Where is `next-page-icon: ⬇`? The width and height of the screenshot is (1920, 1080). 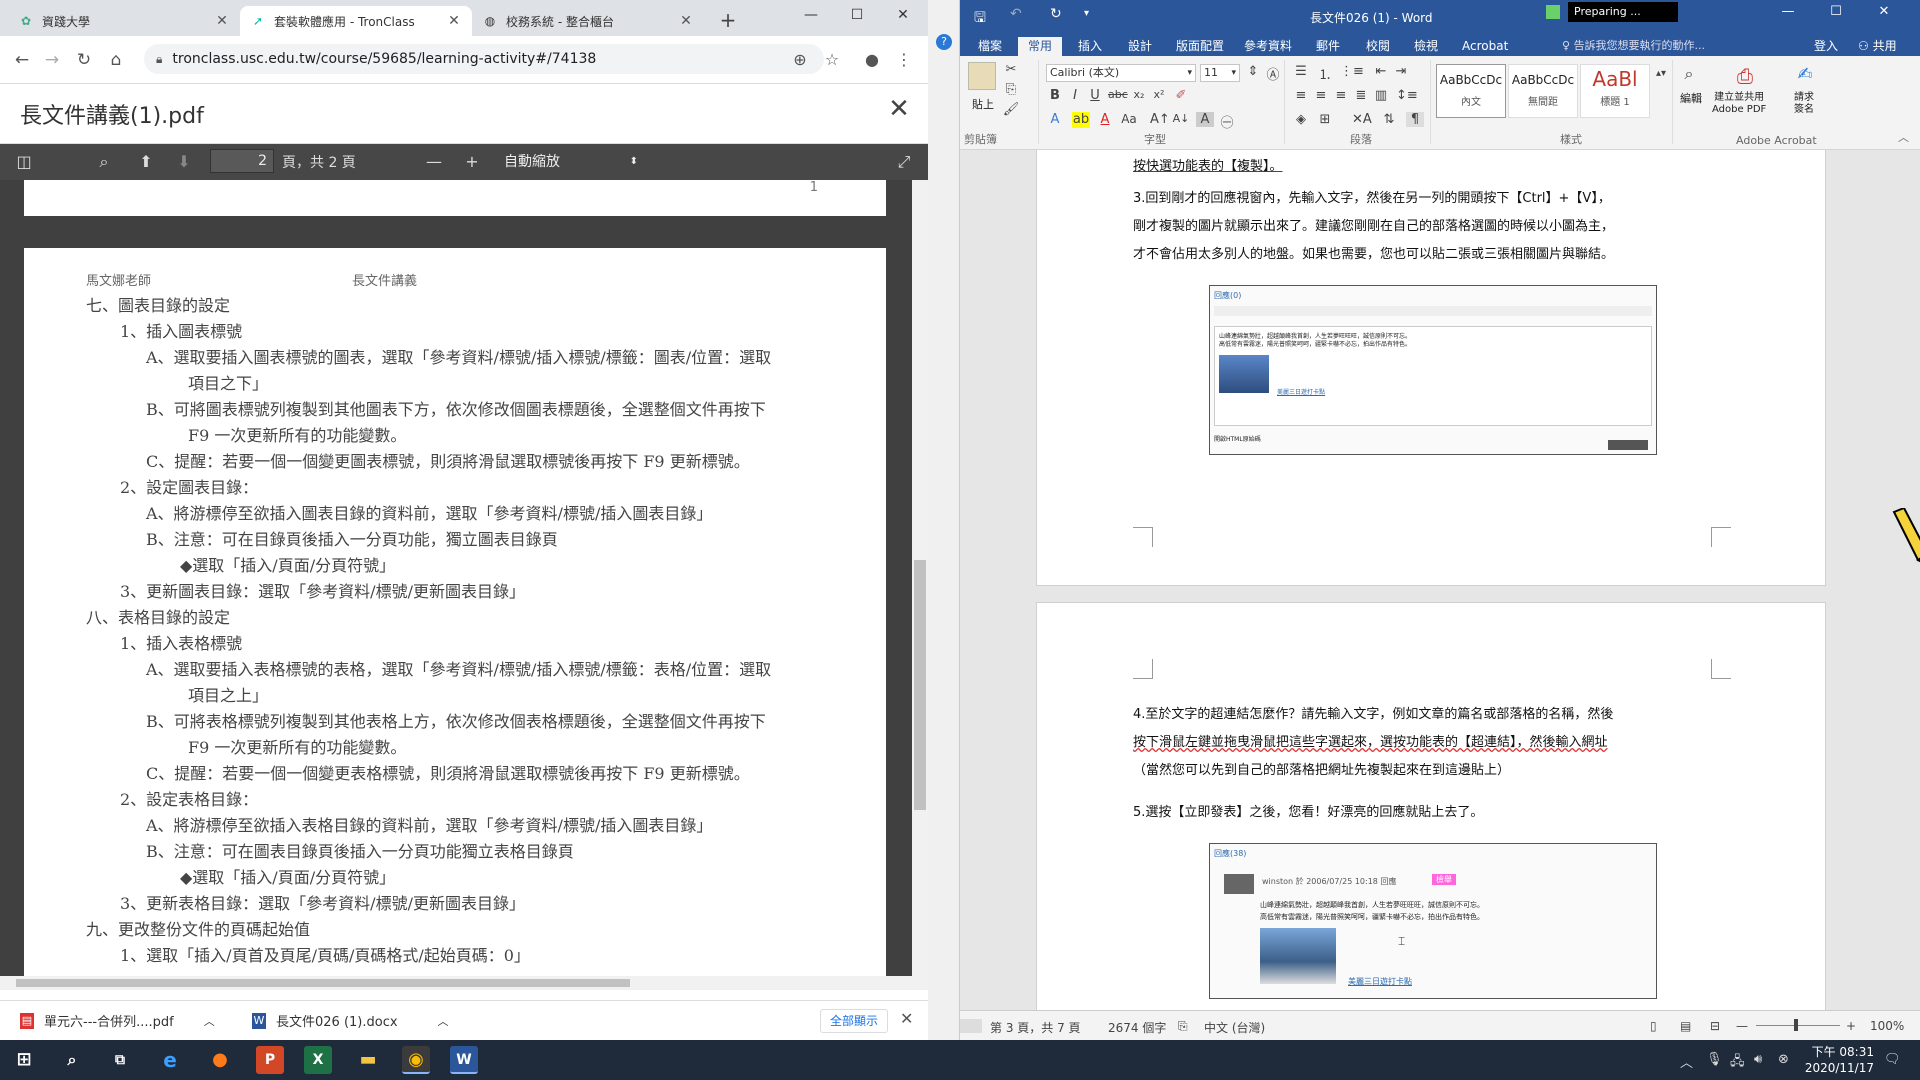
next-page-icon: ⬇ is located at coordinates (184, 162).